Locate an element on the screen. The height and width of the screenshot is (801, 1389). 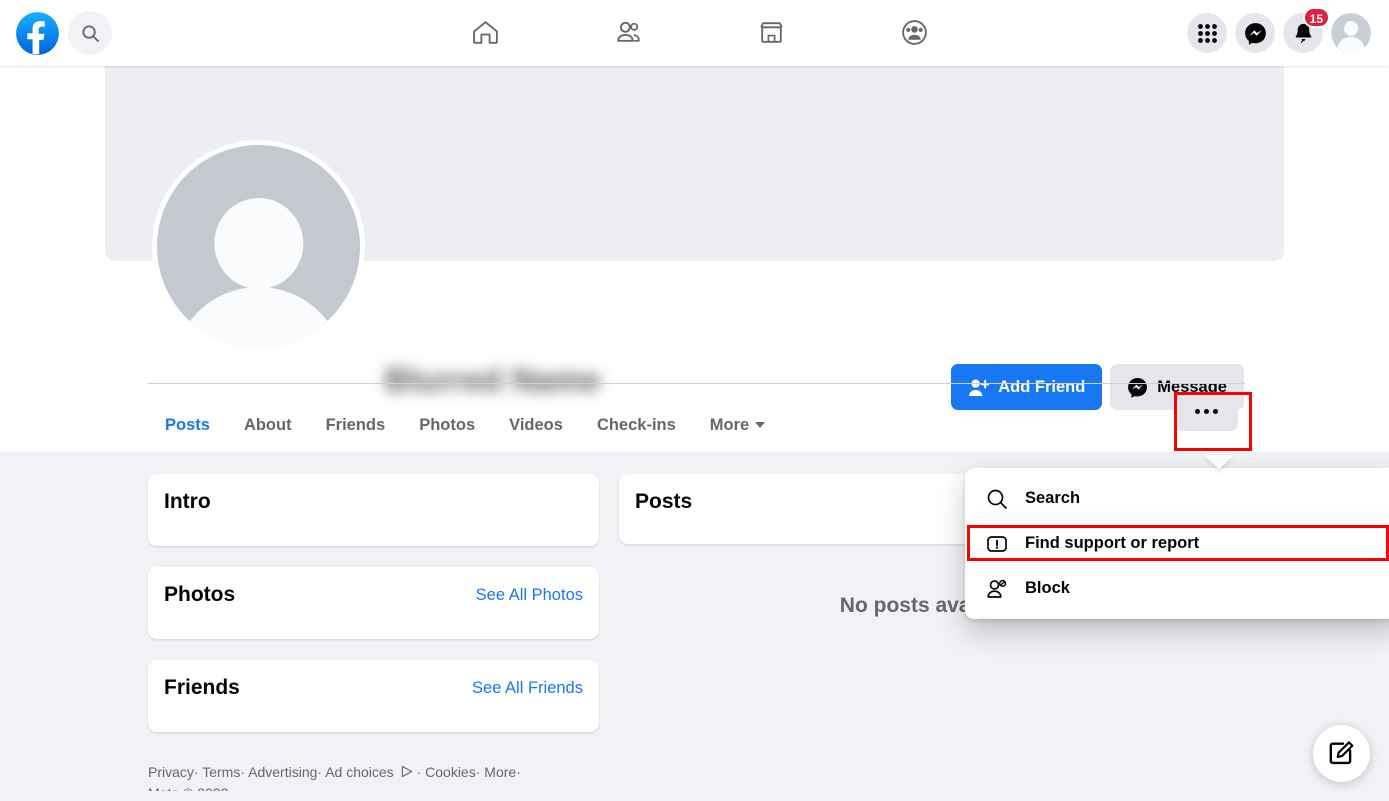
marketplace-icon is located at coordinates (771, 32).